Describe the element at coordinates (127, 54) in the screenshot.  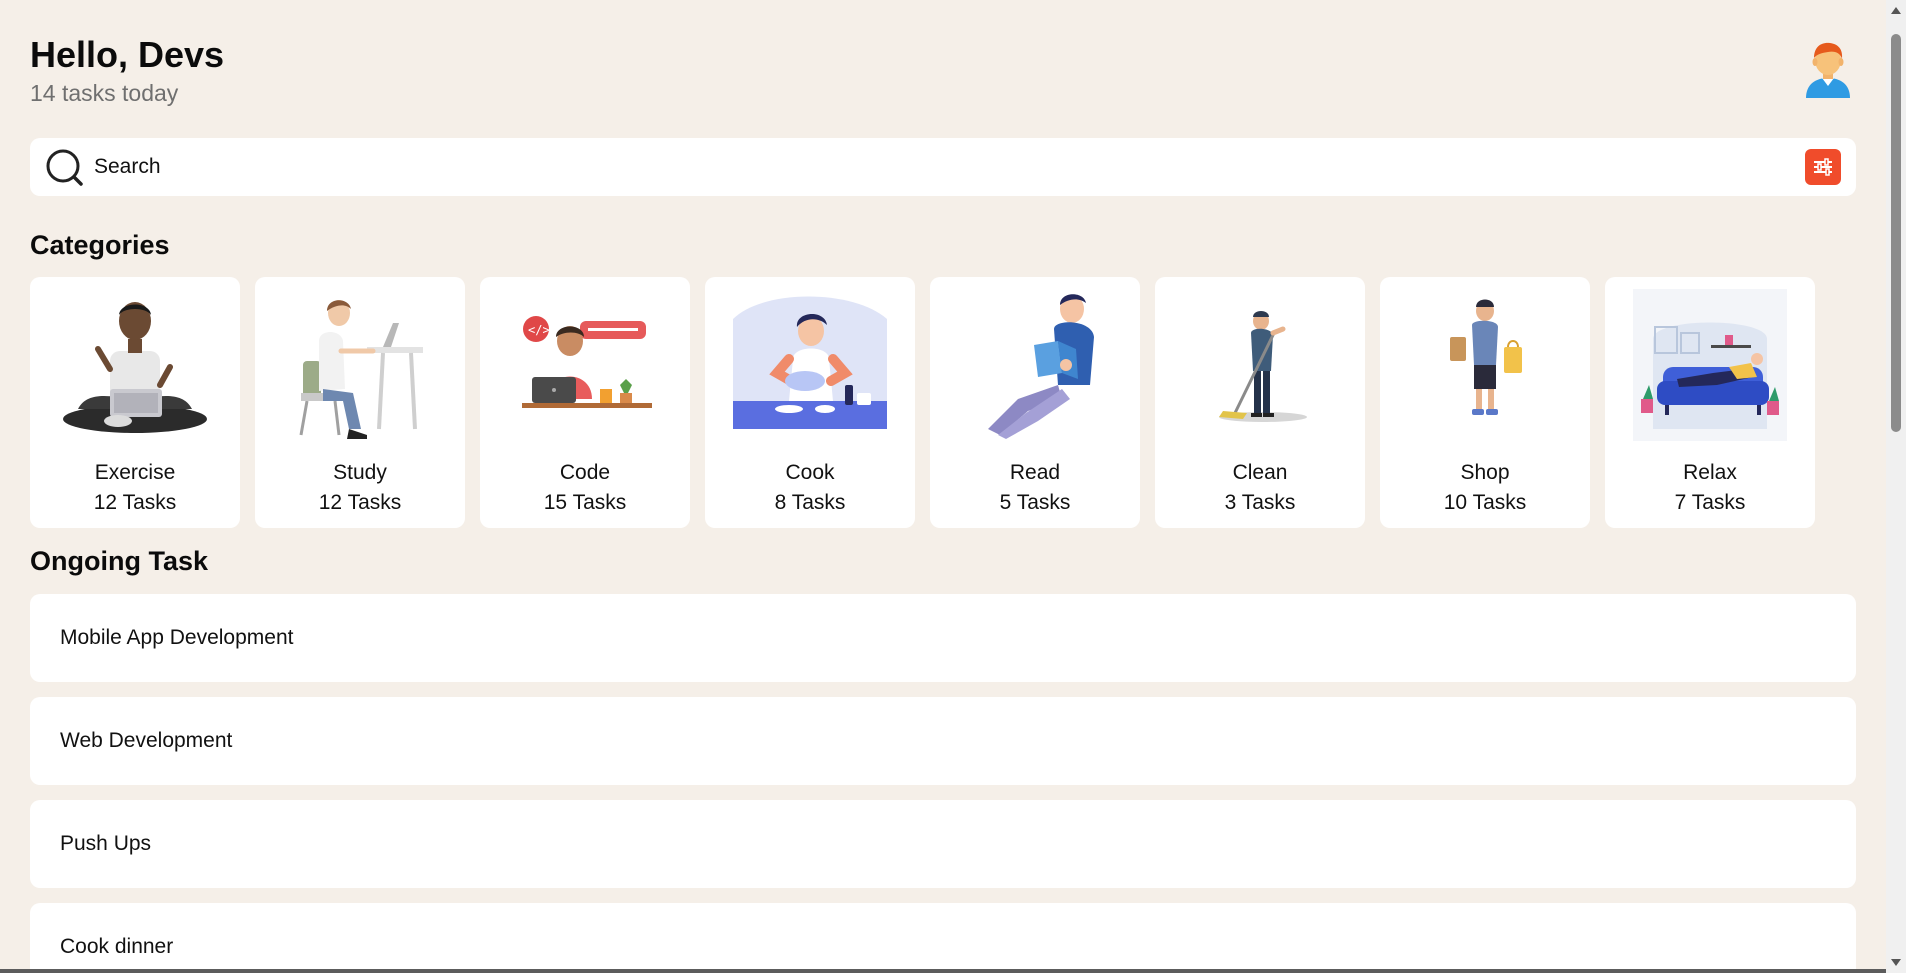
I see `greeting-title: Hello, Devs` at that location.